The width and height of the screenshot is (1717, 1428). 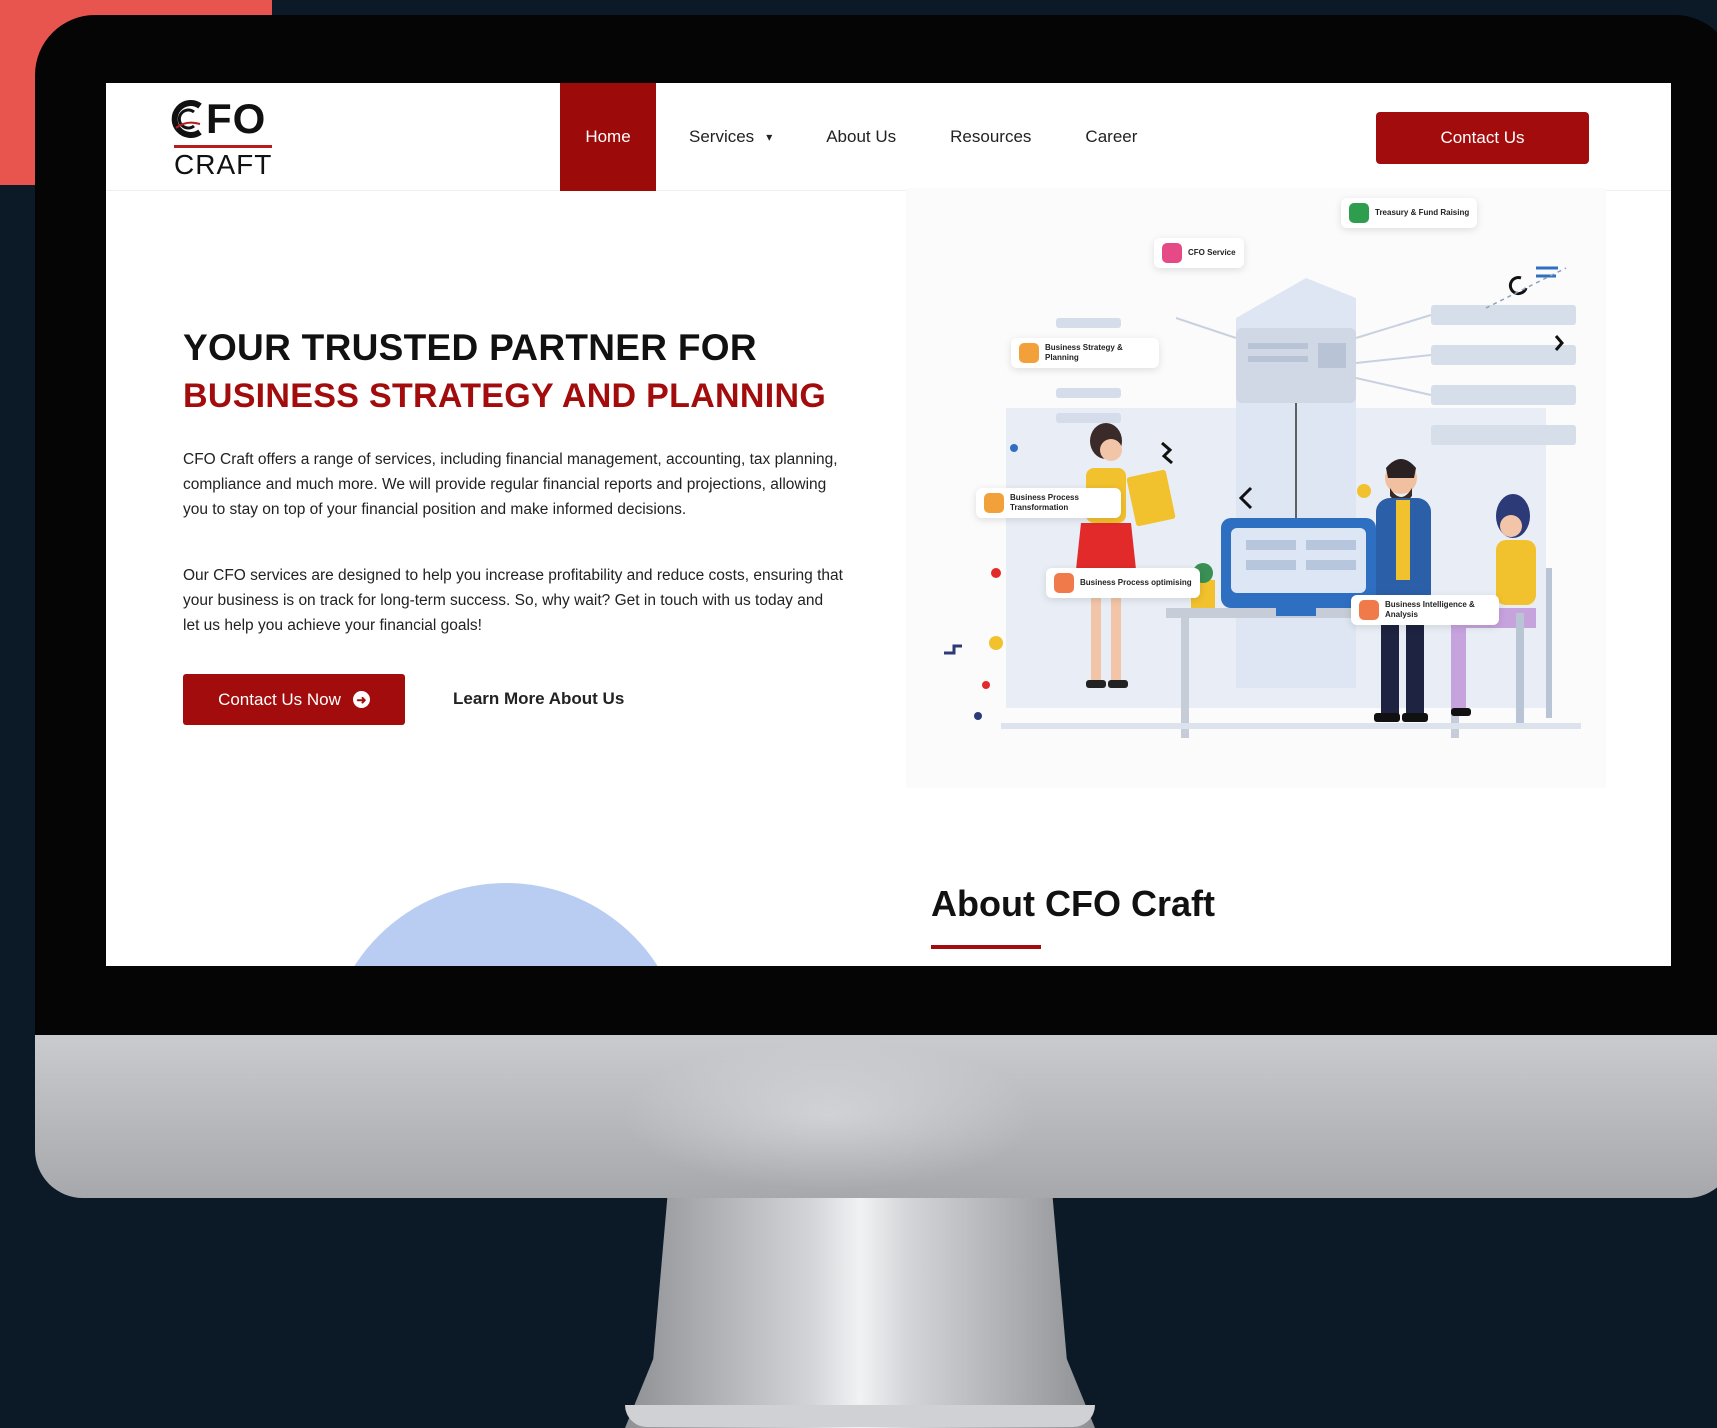 I want to click on logo-text-top: FO, so click(x=236, y=118).